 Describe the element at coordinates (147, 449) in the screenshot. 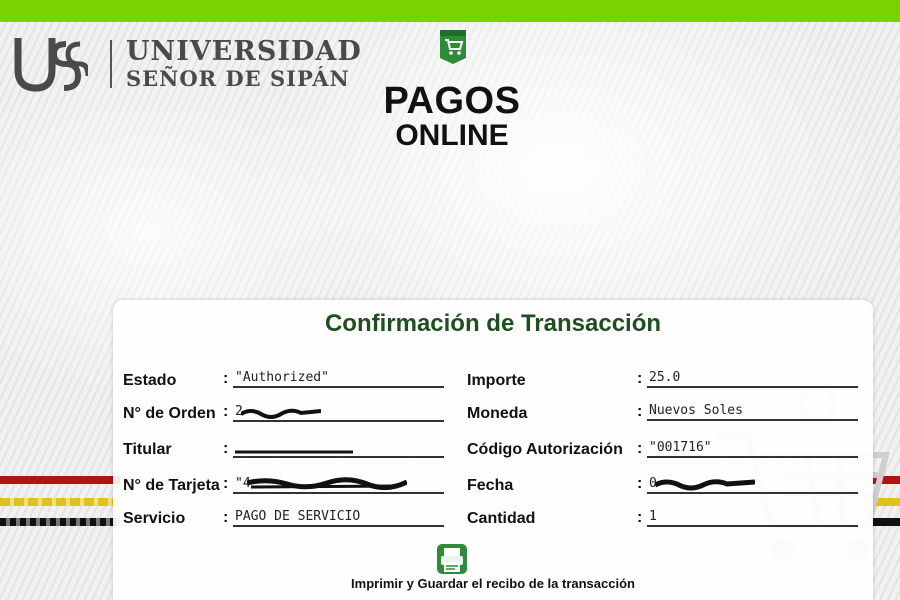

I see `label-titular: Titular` at that location.